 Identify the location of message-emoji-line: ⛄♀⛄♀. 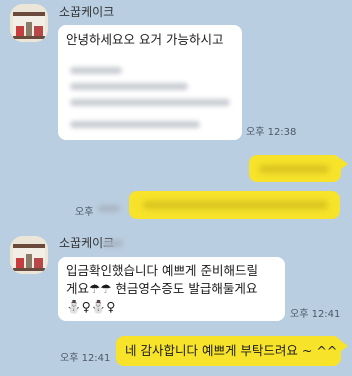
(91, 306).